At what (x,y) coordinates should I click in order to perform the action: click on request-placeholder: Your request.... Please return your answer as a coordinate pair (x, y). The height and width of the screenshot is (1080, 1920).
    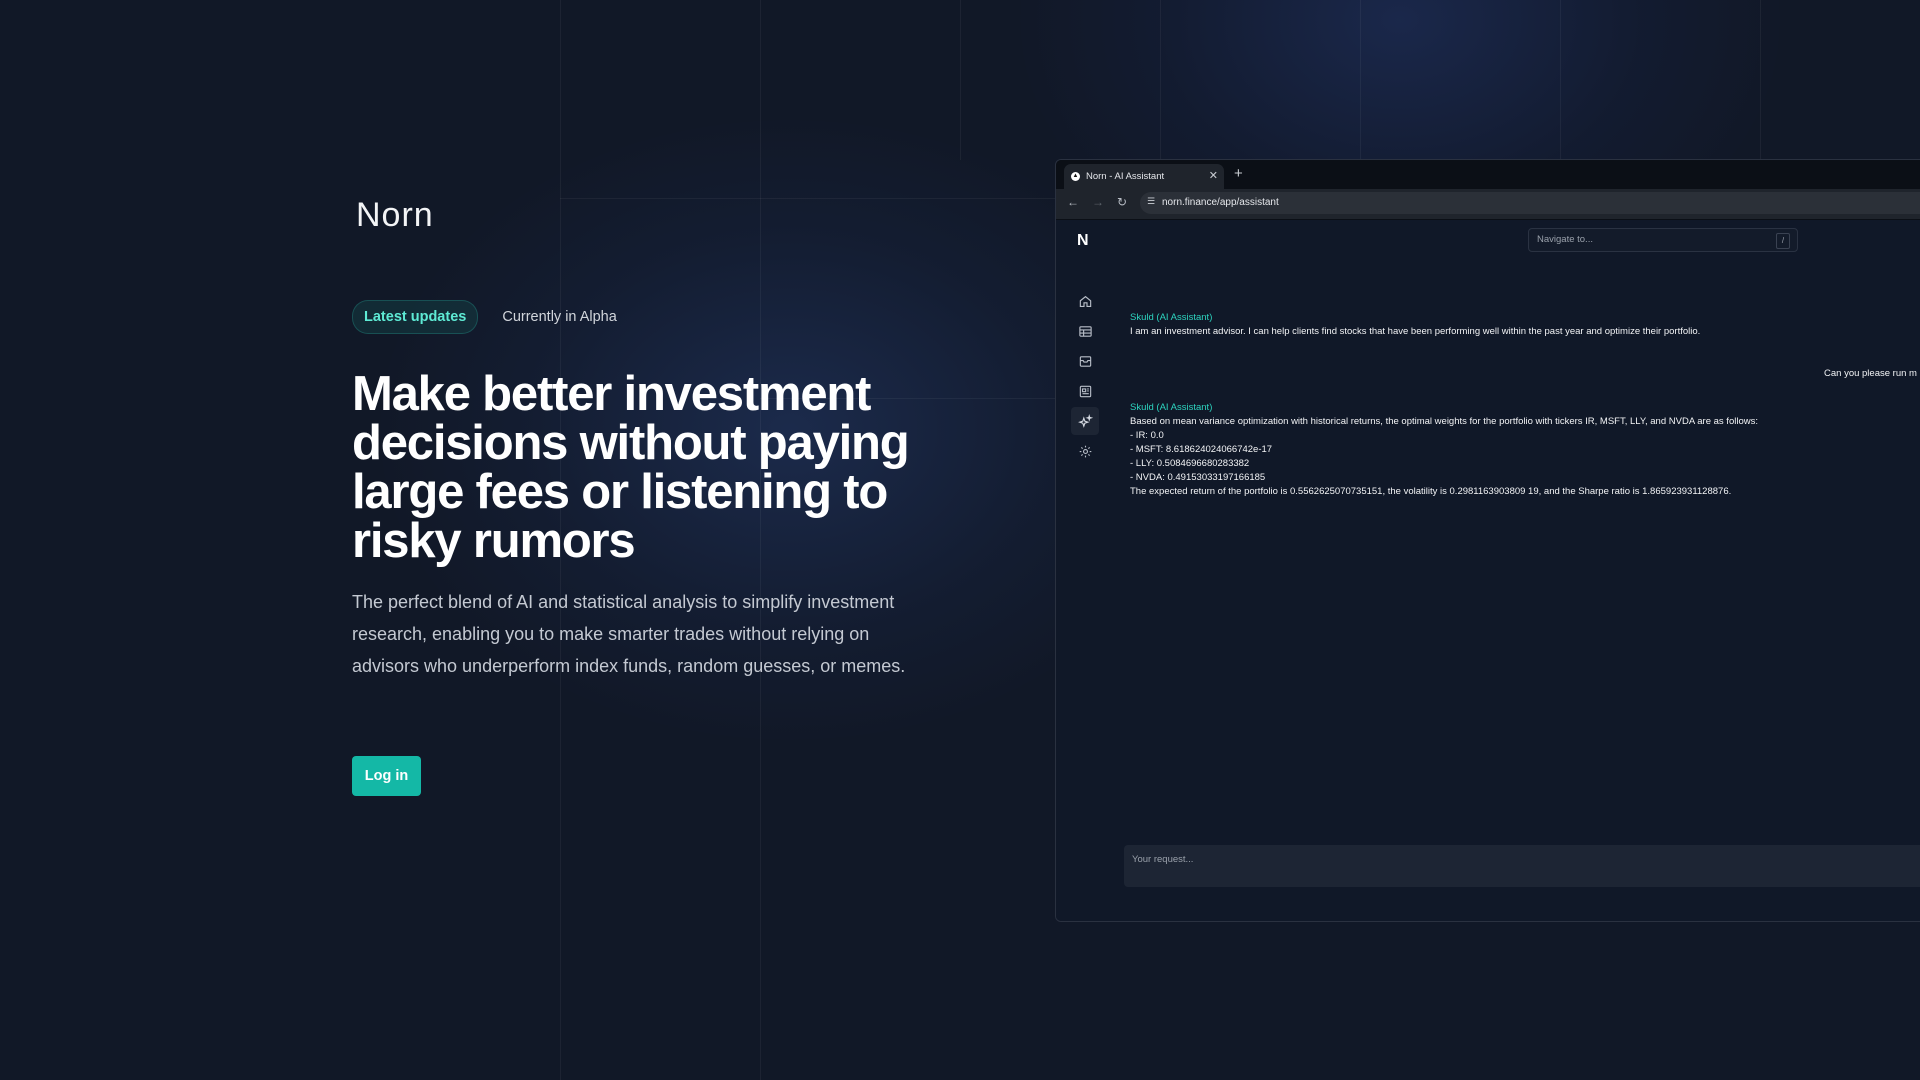
    Looking at the image, I should click on (1163, 859).